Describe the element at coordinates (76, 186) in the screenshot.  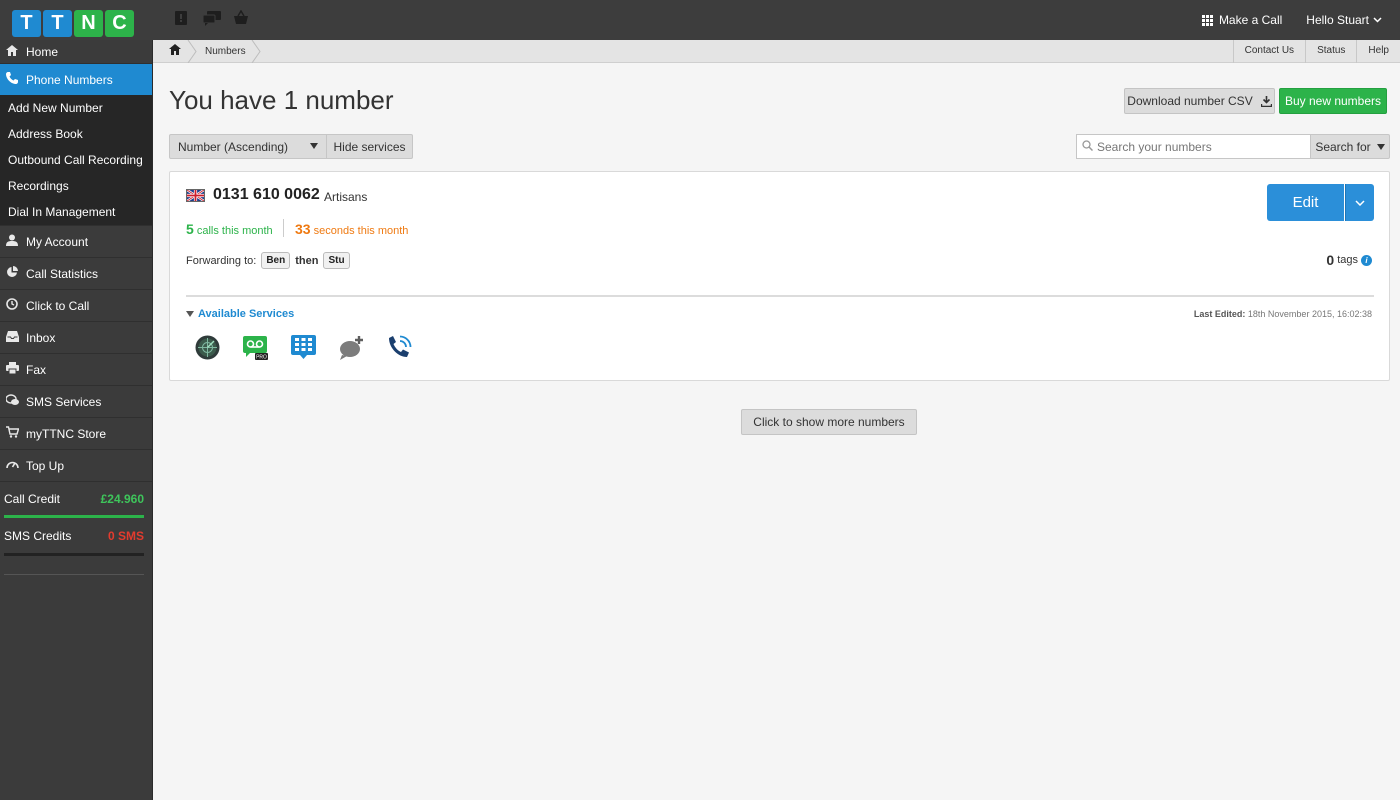
I see `sidebar-subitem-recordings: Recordings` at that location.